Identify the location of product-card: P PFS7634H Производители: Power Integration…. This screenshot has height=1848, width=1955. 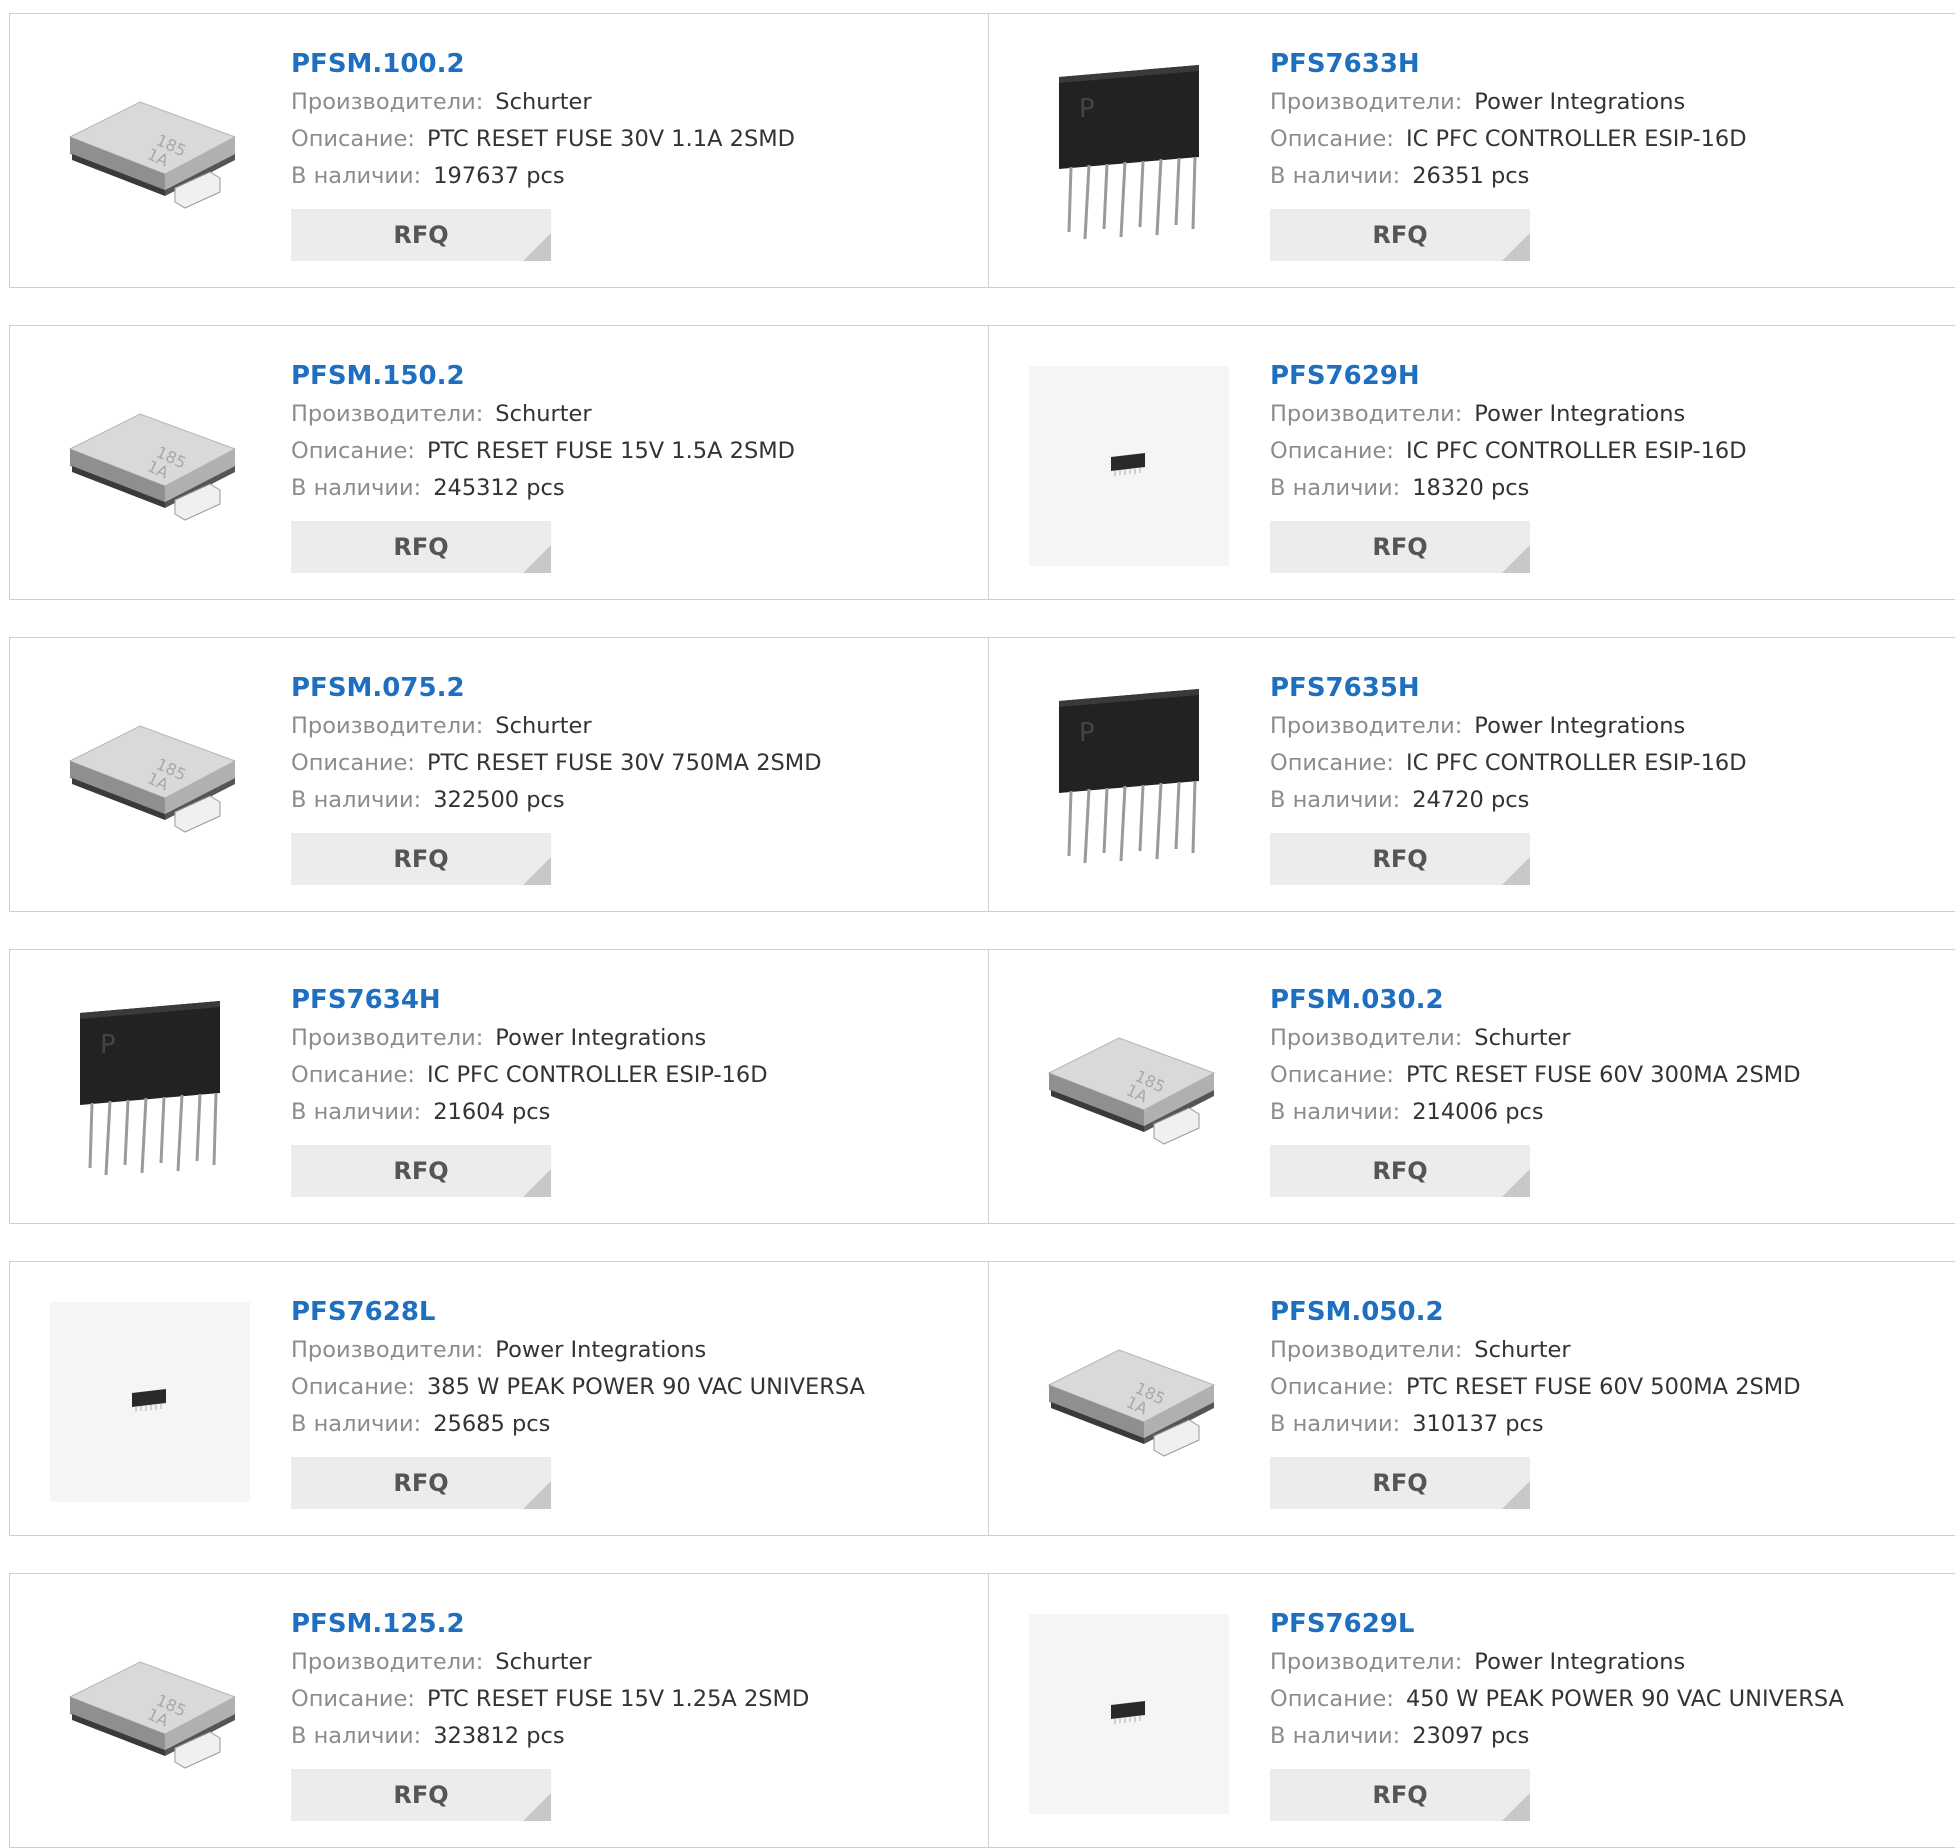
(490, 1086).